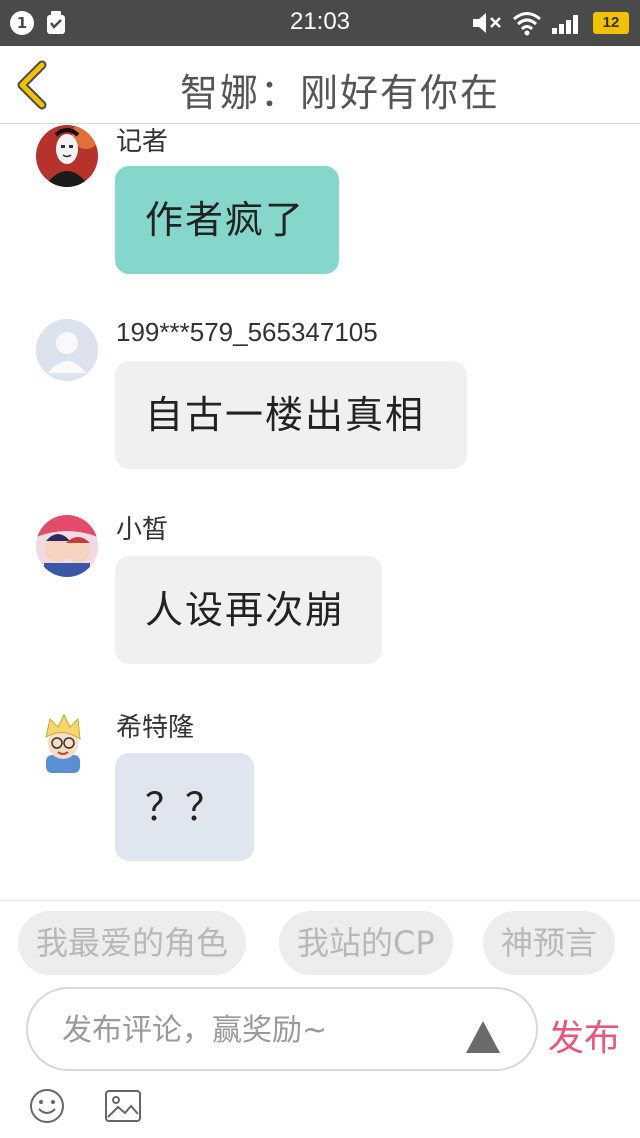 The image size is (640, 1138). Describe the element at coordinates (291, 415) in the screenshot. I see `comment-bubble: 自古一楼出真相` at that location.